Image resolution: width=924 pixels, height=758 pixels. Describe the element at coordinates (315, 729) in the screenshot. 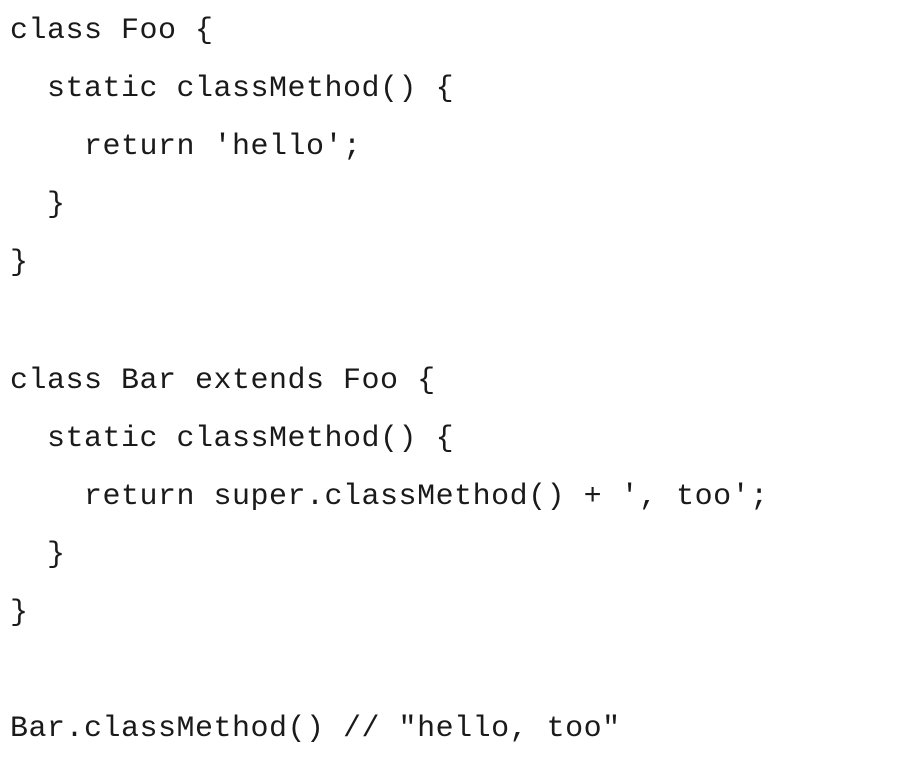

I see `code-line: Bar.classMethod() // "hello, too"` at that location.